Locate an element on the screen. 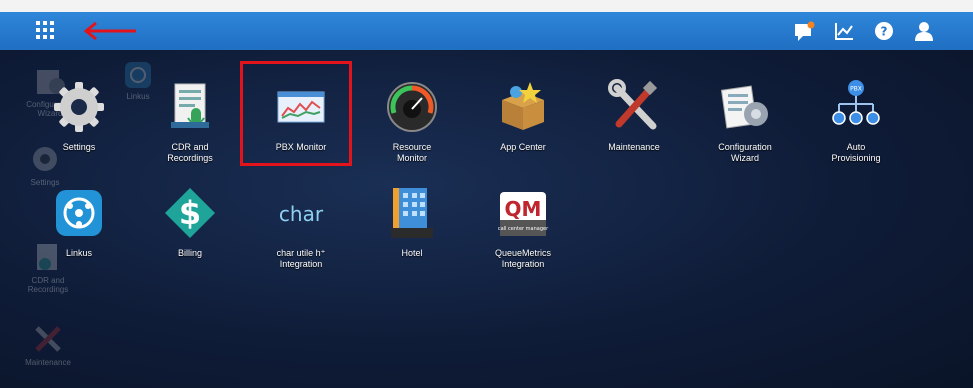 The height and width of the screenshot is (388, 973). app-billing: $ Billing is located at coordinates (190, 221).